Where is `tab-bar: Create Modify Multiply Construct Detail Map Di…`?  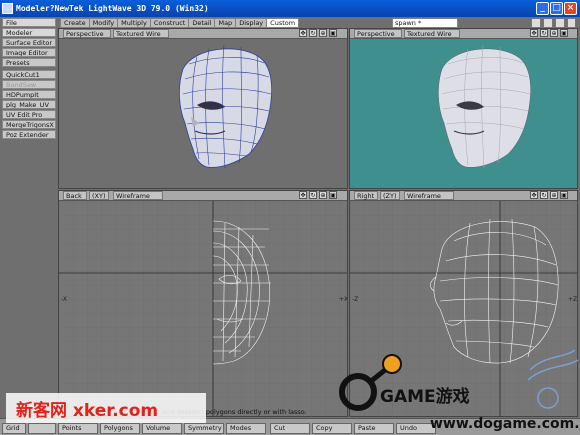
tab-bar: Create Modify Multiply Construct Detail Map Di… is located at coordinates (180, 23).